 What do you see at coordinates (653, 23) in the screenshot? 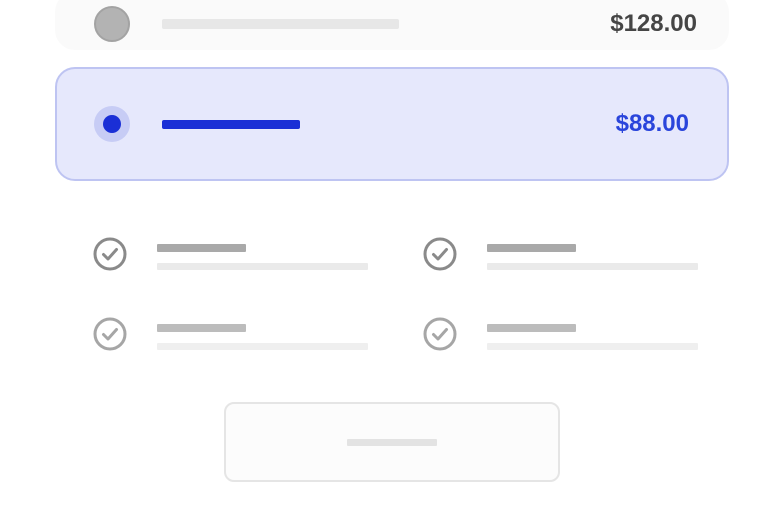
I see `plan-price: $128.00` at bounding box center [653, 23].